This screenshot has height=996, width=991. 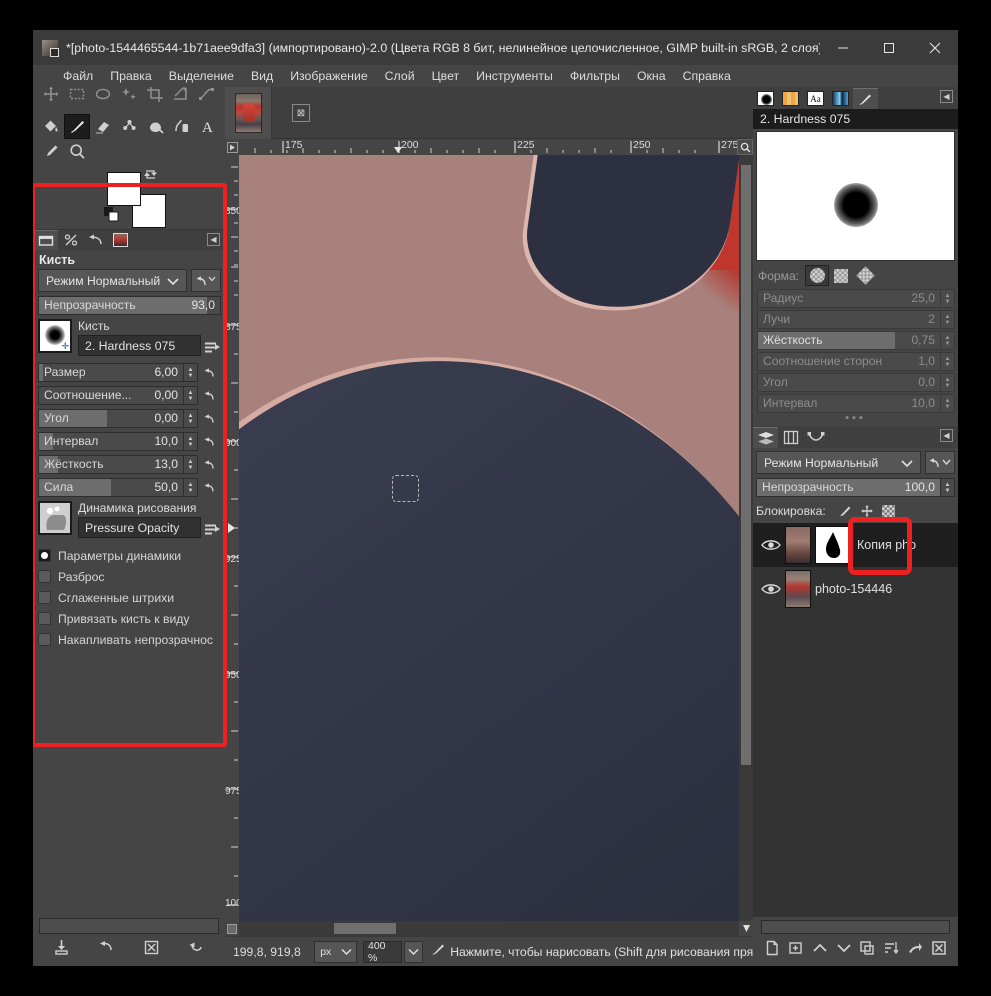 What do you see at coordinates (948, 361) in the screenshot?
I see `brush-aspect-spinner: ▲ ▼` at bounding box center [948, 361].